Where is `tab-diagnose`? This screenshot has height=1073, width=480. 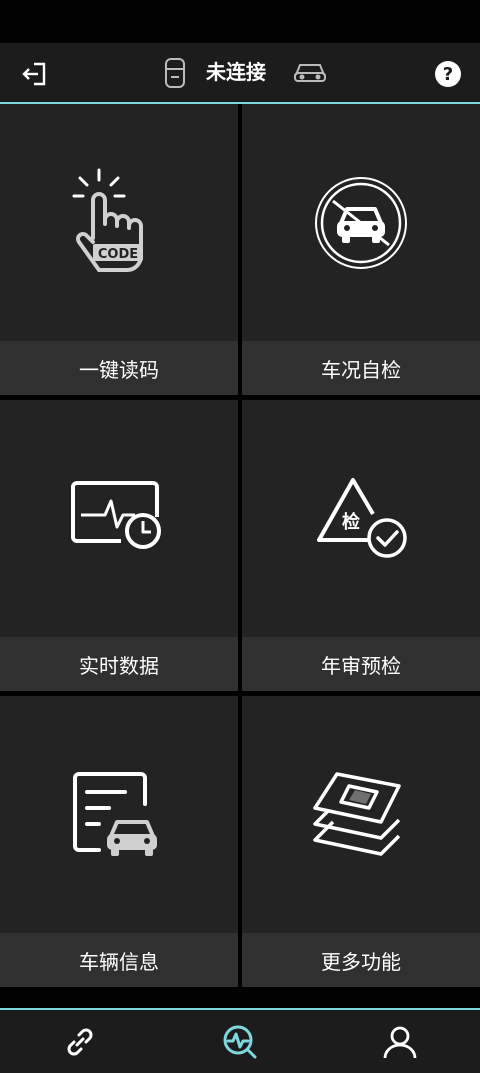
tab-diagnose is located at coordinates (240, 1041).